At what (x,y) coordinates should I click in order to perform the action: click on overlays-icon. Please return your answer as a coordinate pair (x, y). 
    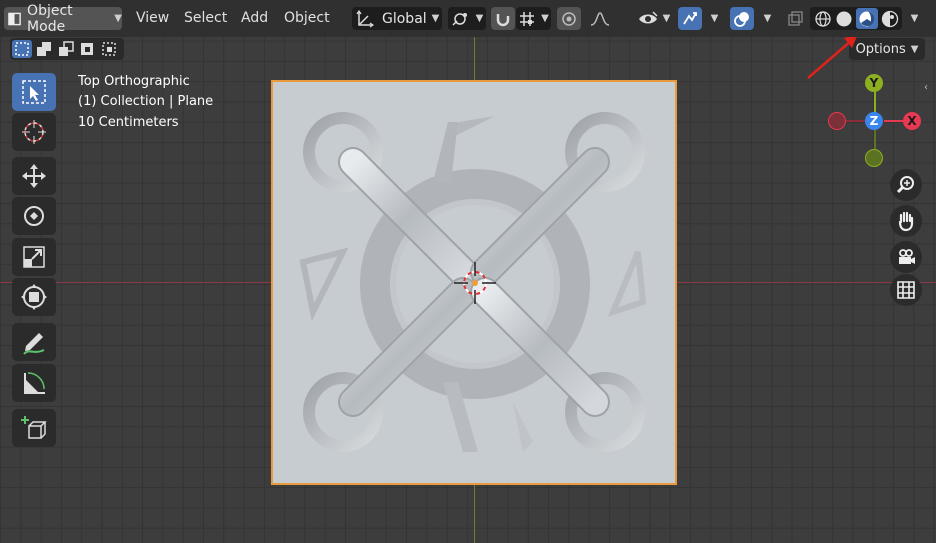
    Looking at the image, I should click on (741, 19).